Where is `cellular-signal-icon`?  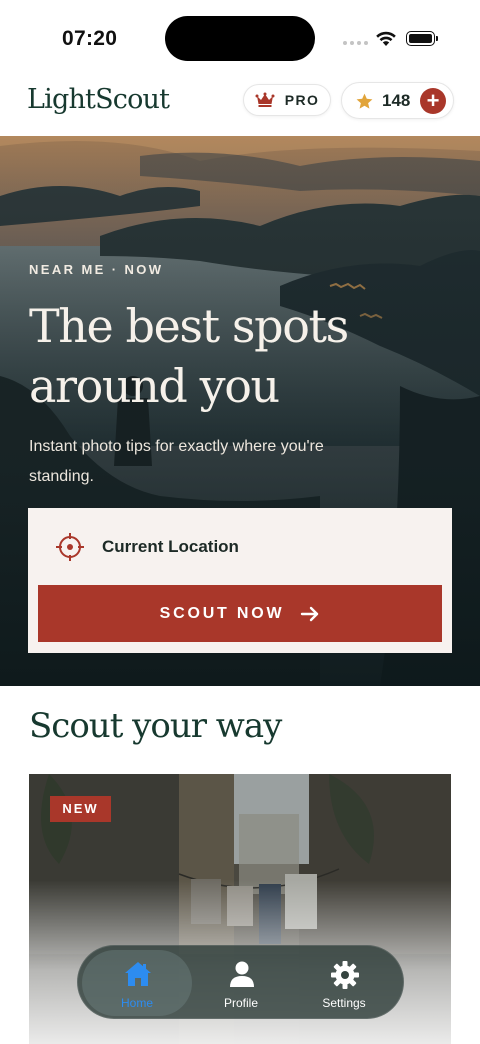
cellular-signal-icon is located at coordinates (355, 43).